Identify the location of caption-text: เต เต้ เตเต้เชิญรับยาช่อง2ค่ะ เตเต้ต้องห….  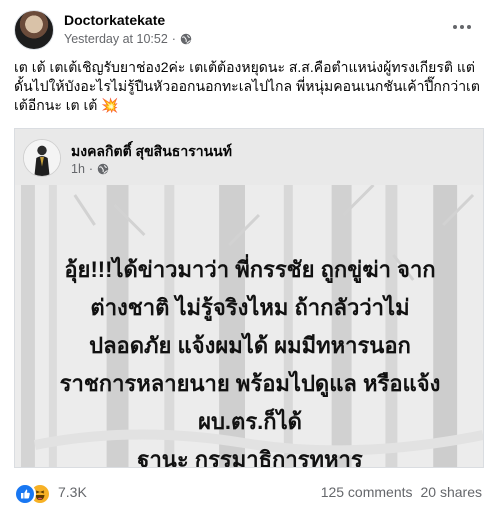
(247, 86).